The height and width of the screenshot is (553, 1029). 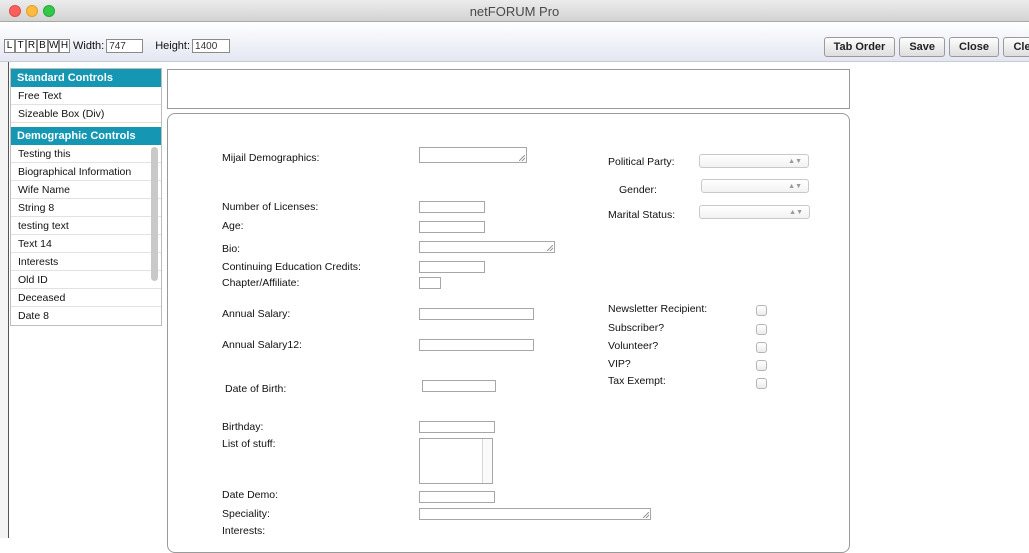 I want to click on list-item: Wife Name, so click(x=86, y=190).